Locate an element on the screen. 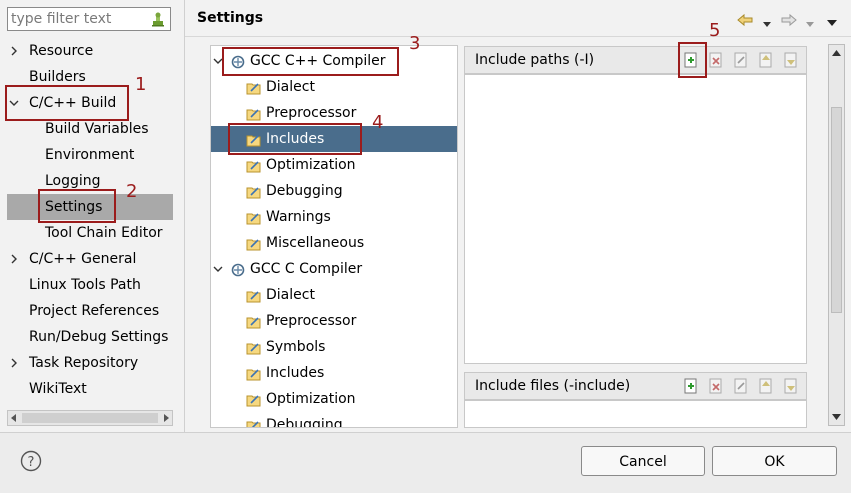  tree-item-cpp-dialect: Dialect is located at coordinates (334, 87).